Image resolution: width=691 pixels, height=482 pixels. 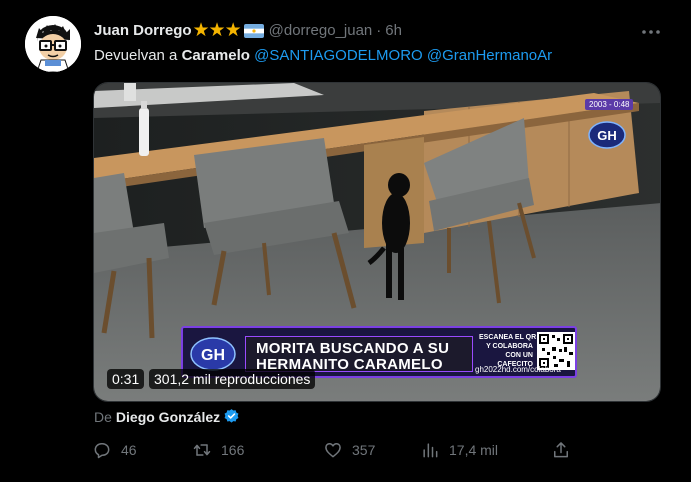 What do you see at coordinates (519, 355) in the screenshot?
I see `scan-text-line: CON UN` at bounding box center [519, 355].